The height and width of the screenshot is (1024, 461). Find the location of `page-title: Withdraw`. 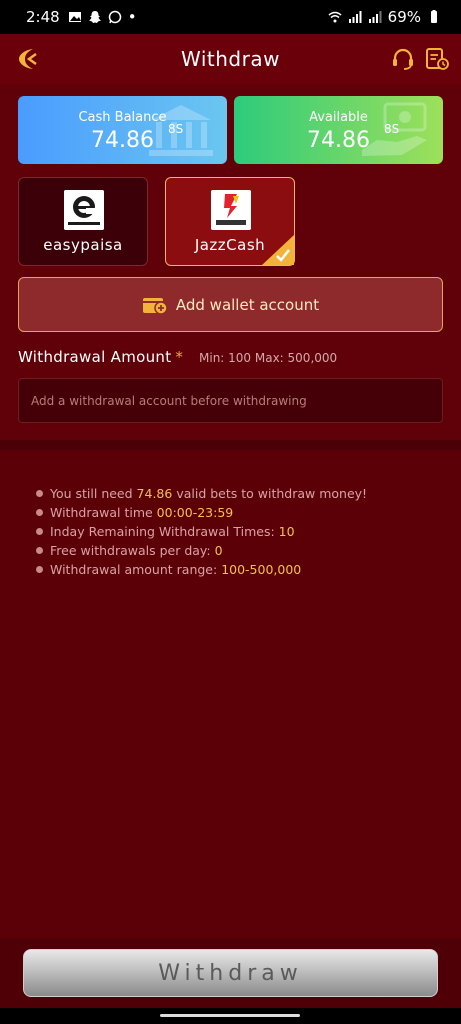

page-title: Withdraw is located at coordinates (230, 59).